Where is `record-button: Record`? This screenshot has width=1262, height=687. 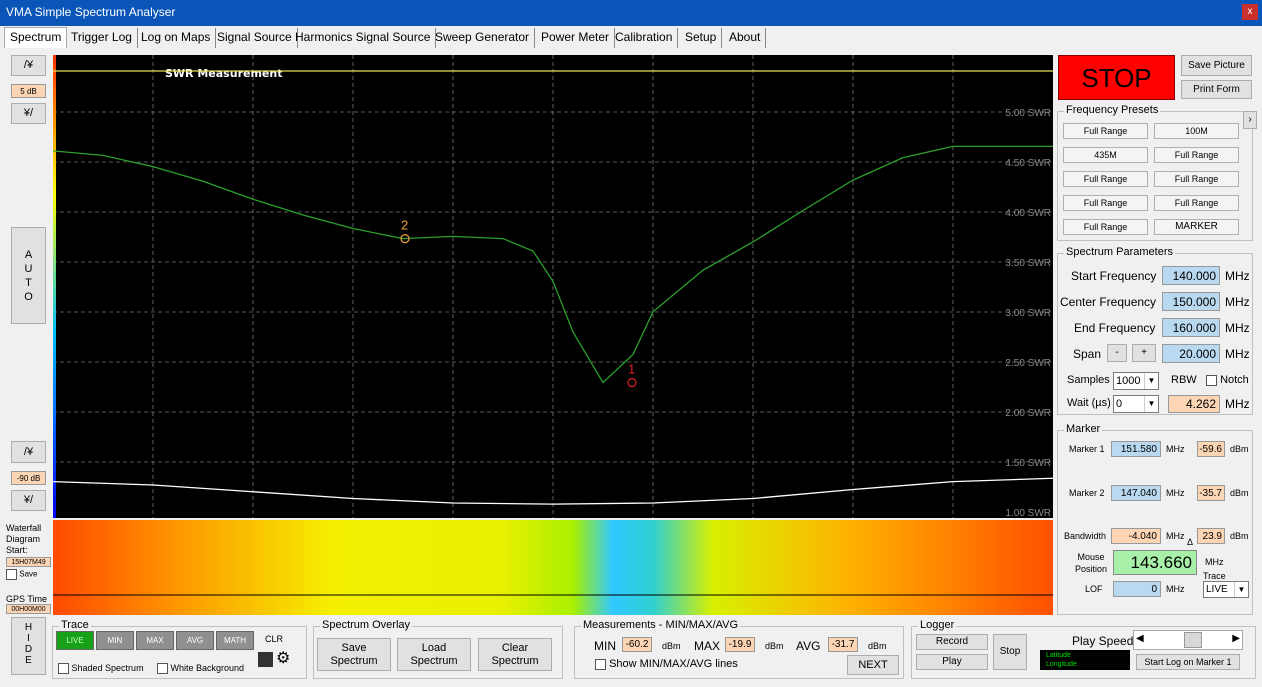 record-button: Record is located at coordinates (952, 642).